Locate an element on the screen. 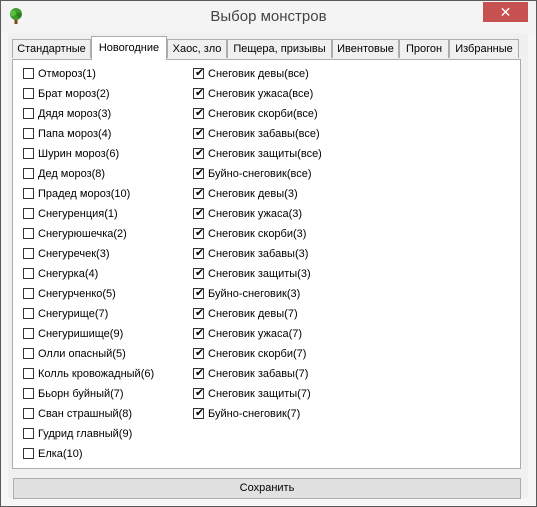 This screenshot has width=537, height=507. monster-label: Снегуречек(3) is located at coordinates (74, 254).